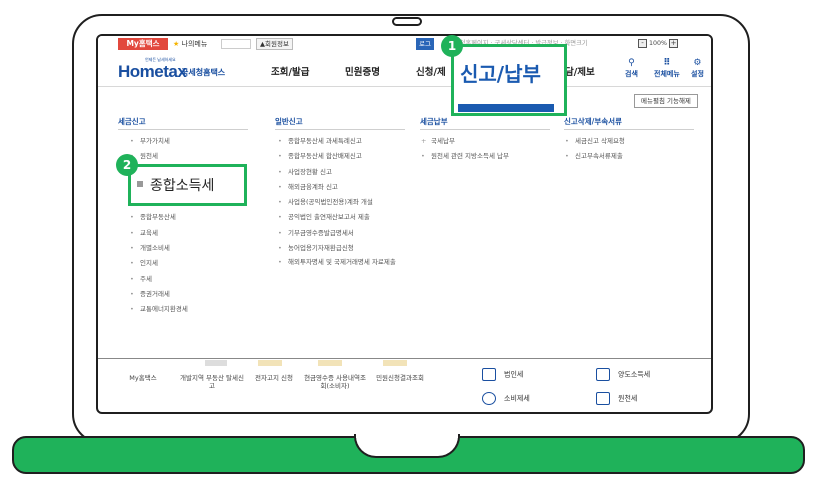 The height and width of the screenshot is (491, 815). Describe the element at coordinates (404, 86) in the screenshot. I see `nav-divider` at that location.